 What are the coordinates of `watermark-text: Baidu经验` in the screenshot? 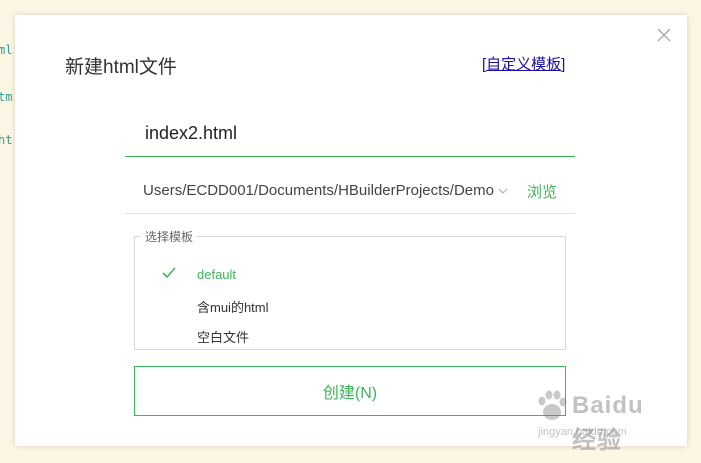 It's located at (608, 423).